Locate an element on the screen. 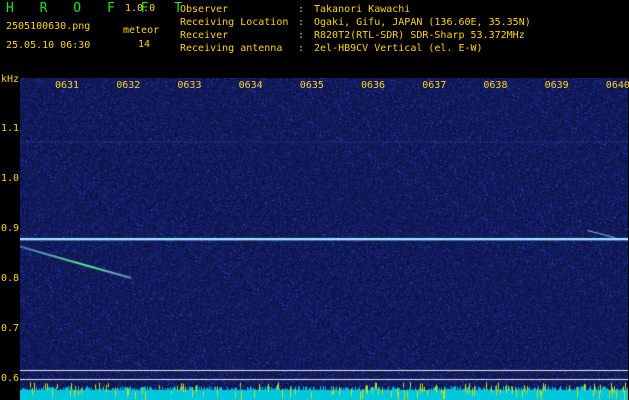 The image size is (629, 400). x-tick-label: 0636 is located at coordinates (373, 85).